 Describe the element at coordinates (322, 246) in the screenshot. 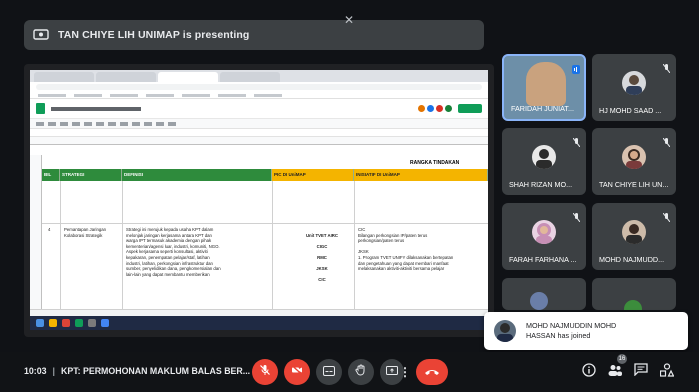

I see `pic-item: CIGC` at that location.